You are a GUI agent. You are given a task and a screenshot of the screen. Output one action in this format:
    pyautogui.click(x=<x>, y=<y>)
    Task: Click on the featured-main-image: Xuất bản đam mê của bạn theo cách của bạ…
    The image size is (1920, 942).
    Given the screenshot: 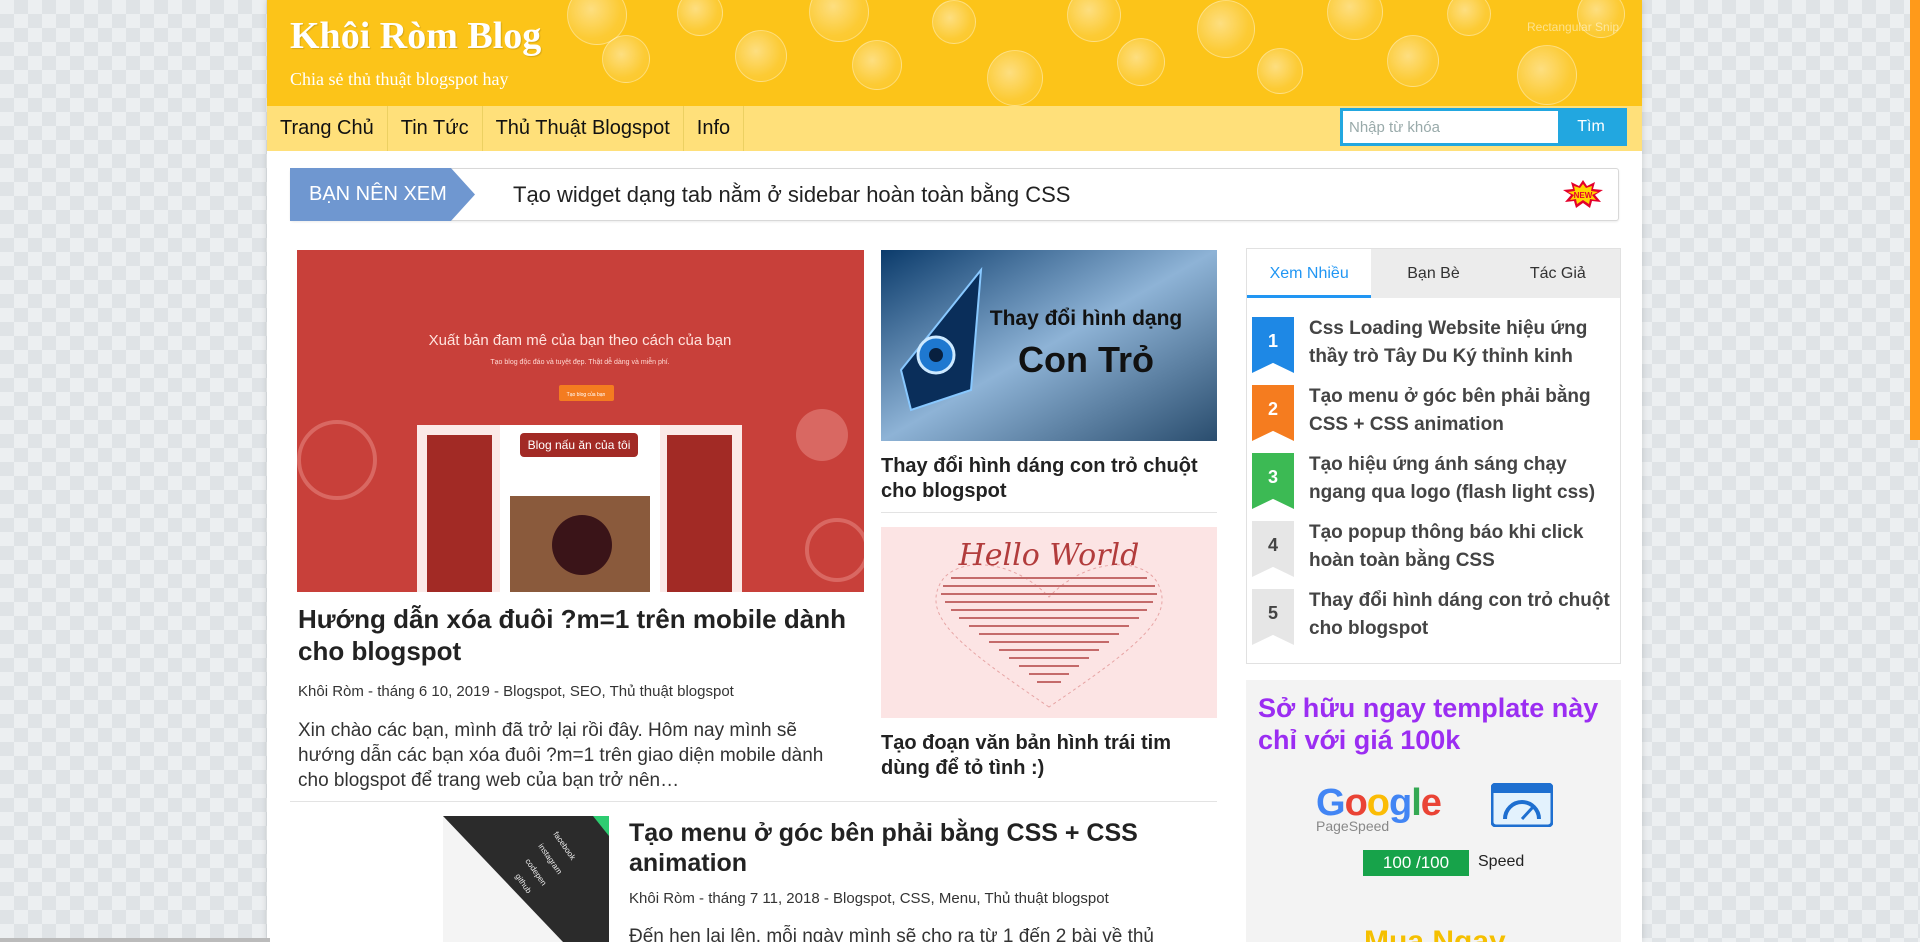 What is the action you would take?
    pyautogui.click(x=580, y=421)
    